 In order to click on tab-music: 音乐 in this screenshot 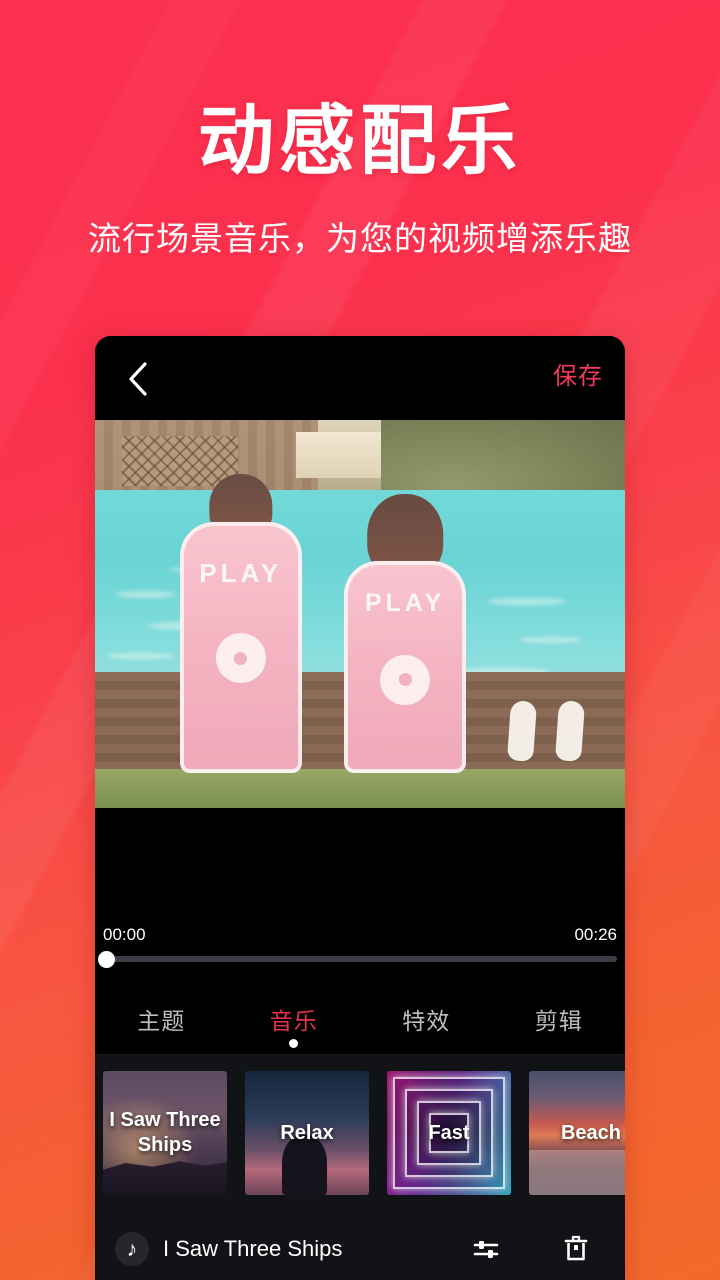, I will do `click(294, 1021)`.